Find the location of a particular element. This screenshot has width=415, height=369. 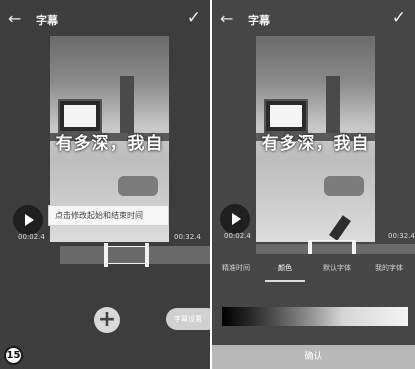

active-tab-indicator is located at coordinates (285, 281).